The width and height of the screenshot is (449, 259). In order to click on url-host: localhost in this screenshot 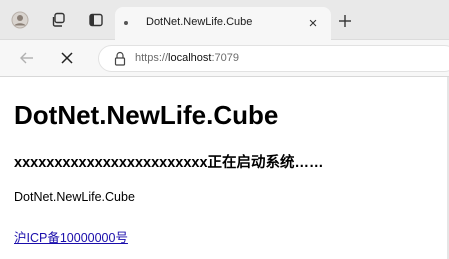, I will do `click(190, 58)`.